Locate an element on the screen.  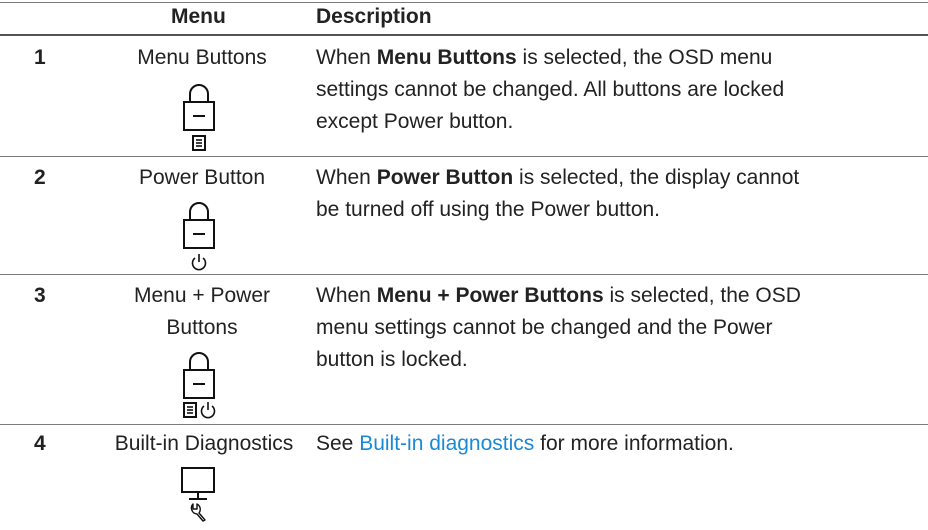
desc-text: is selected, the display cannot is located at coordinates (656, 177).